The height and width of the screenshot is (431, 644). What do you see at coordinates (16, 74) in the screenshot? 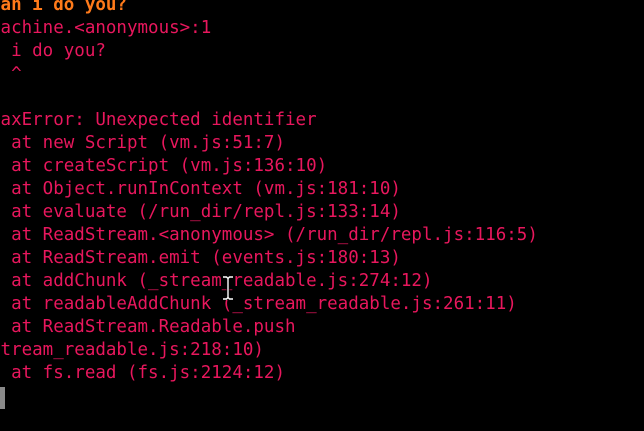
I see `terminal-line-caret: ^` at bounding box center [16, 74].